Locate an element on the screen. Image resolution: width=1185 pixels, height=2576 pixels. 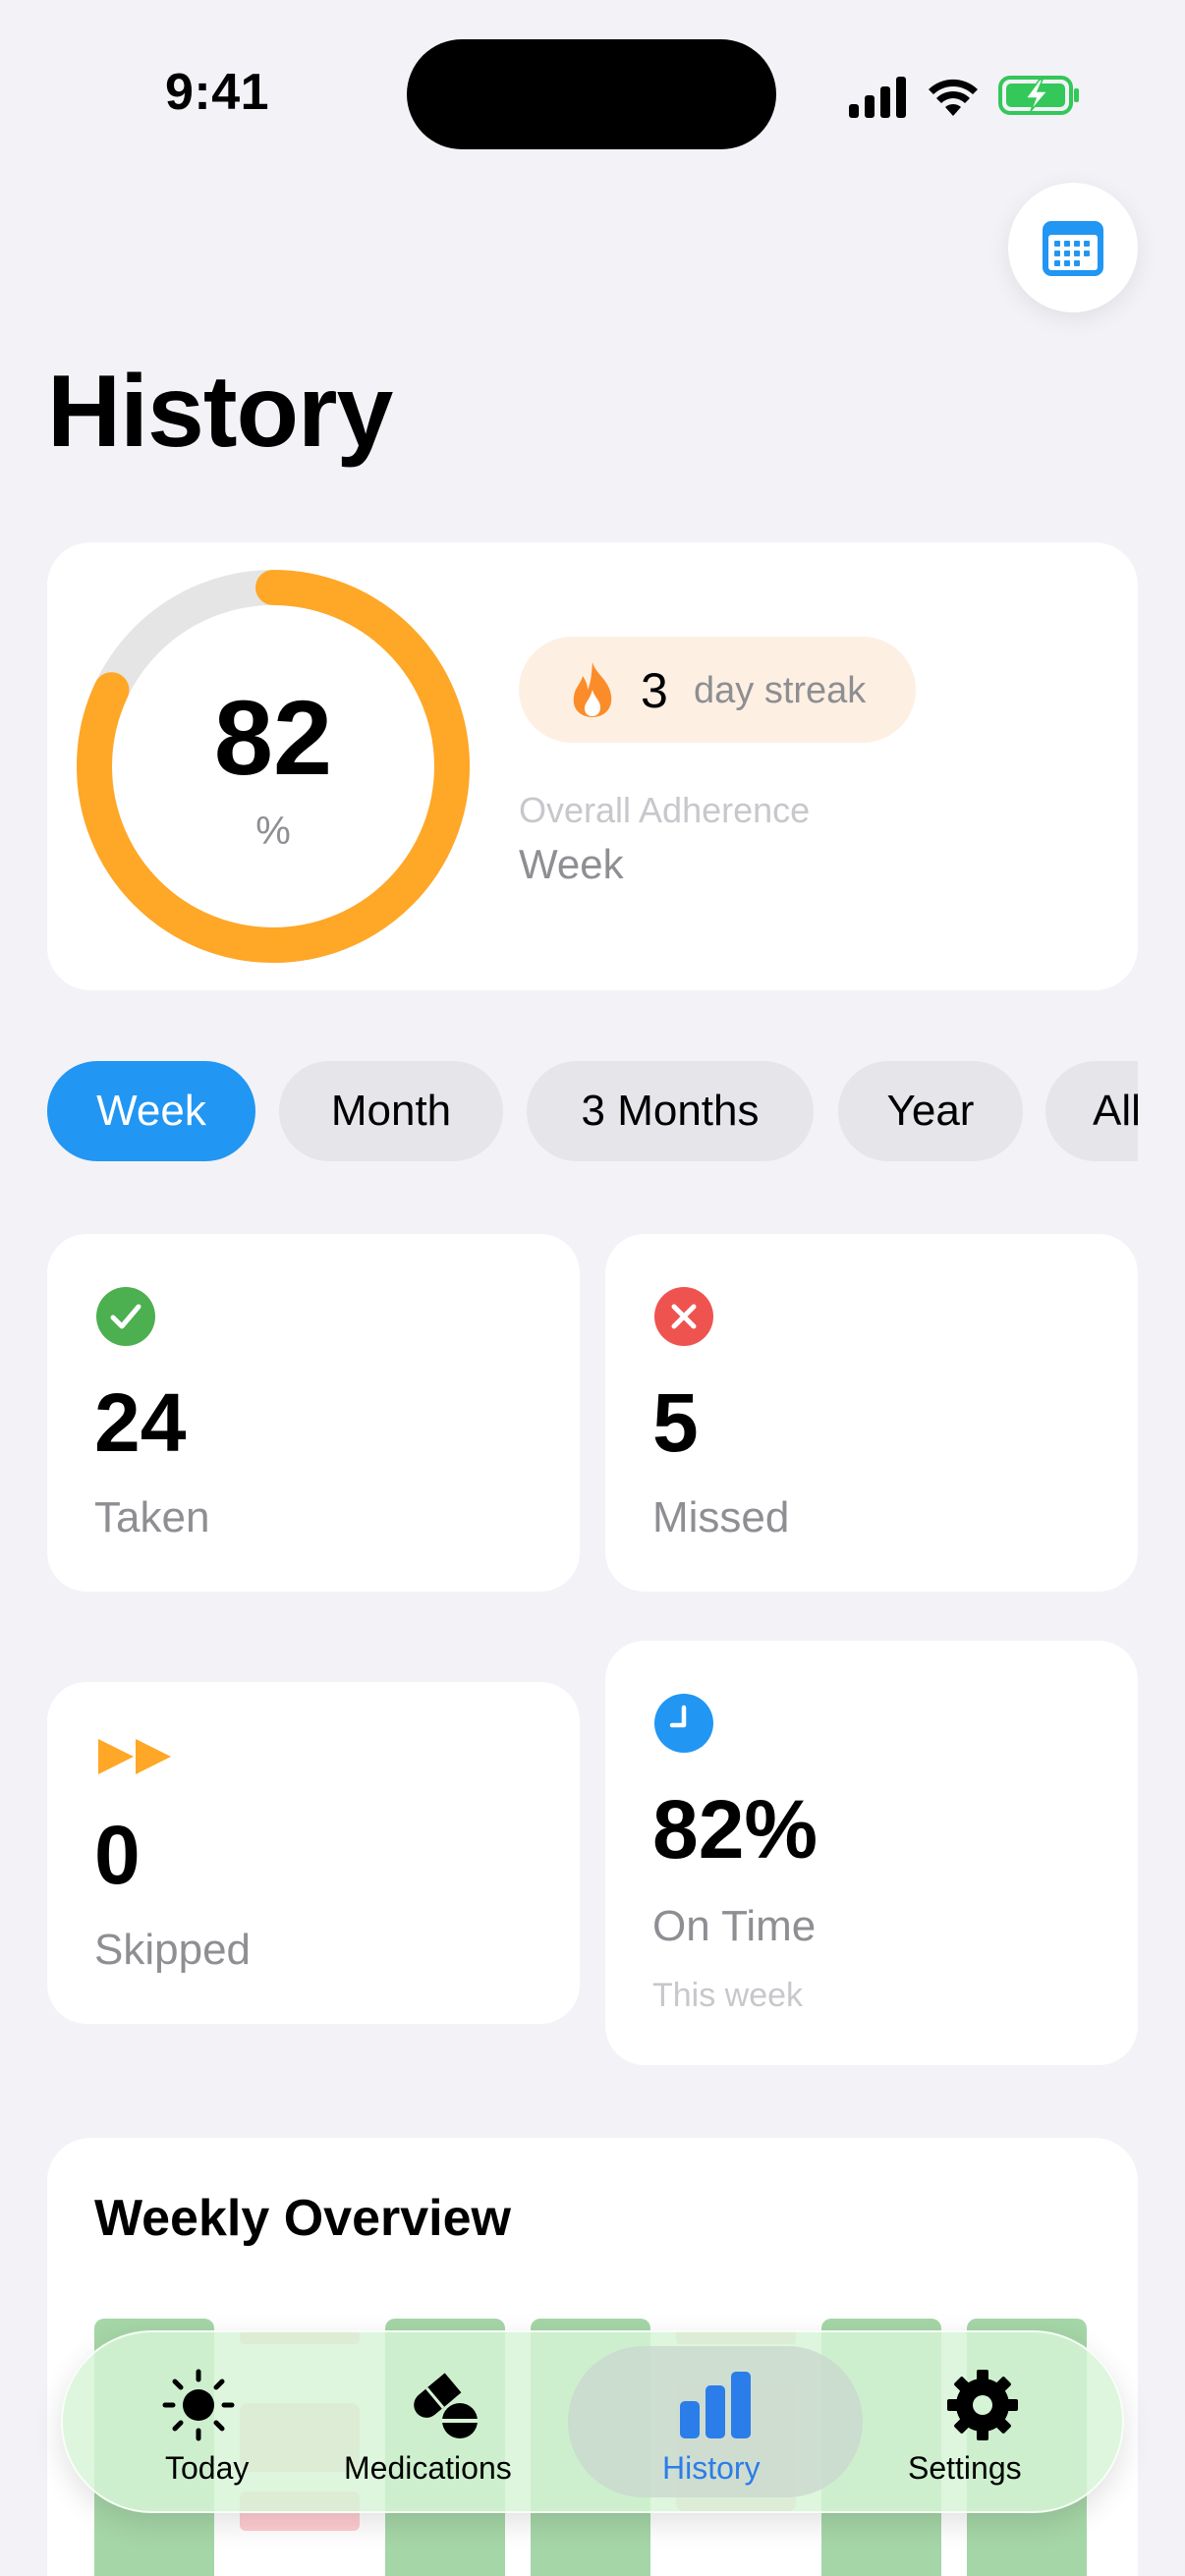
tab-medications: Medications is located at coordinates (437, 2421).